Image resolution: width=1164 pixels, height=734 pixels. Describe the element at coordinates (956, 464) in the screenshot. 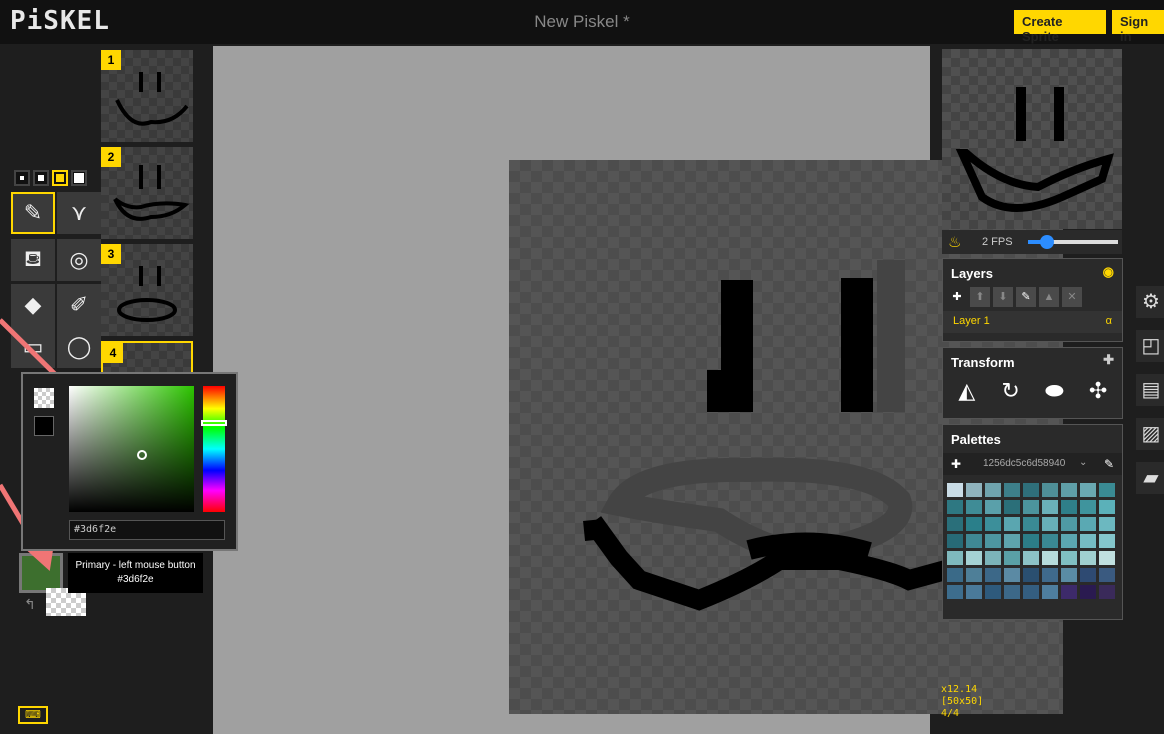

I see `add-palette-icon: ✚` at that location.